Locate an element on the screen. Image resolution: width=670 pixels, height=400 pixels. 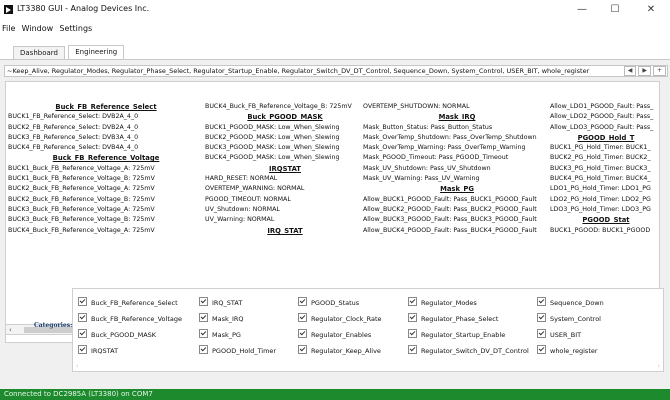
register-field: BUCK4_PG_Hold_Timer: BUCK4_ is located at coordinates (600, 179).